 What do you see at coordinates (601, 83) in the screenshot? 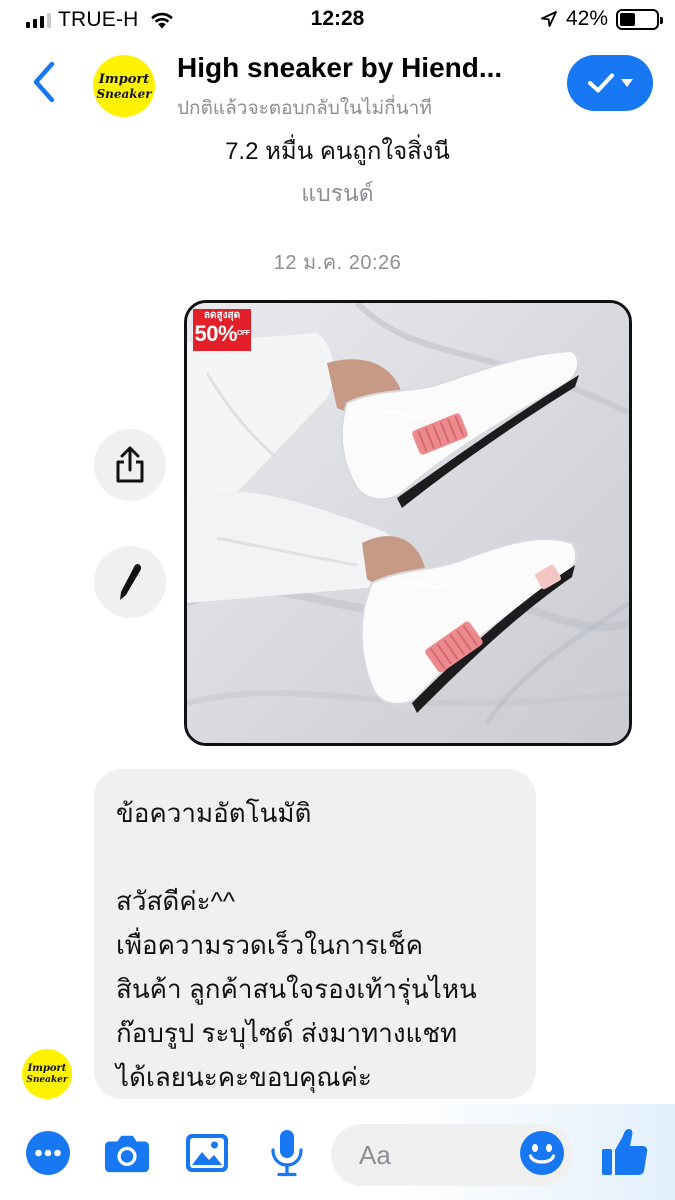
I see `check-icon` at bounding box center [601, 83].